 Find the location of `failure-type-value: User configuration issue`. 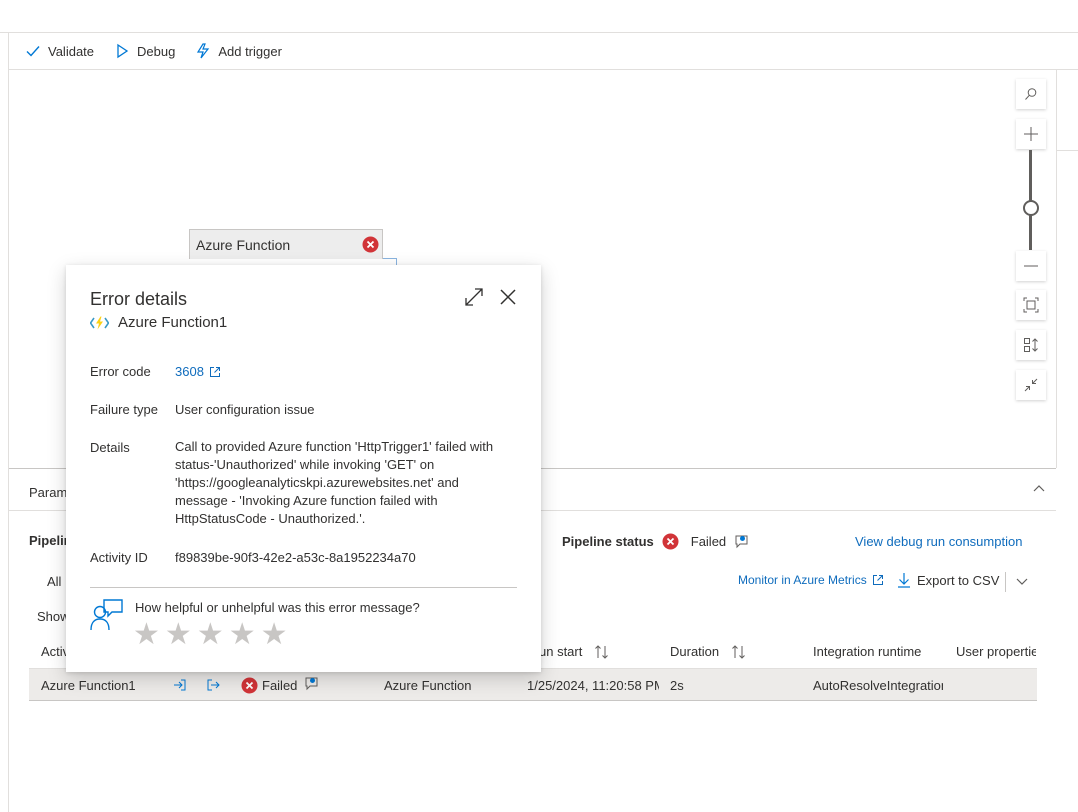

failure-type-value: User configuration issue is located at coordinates (245, 409).